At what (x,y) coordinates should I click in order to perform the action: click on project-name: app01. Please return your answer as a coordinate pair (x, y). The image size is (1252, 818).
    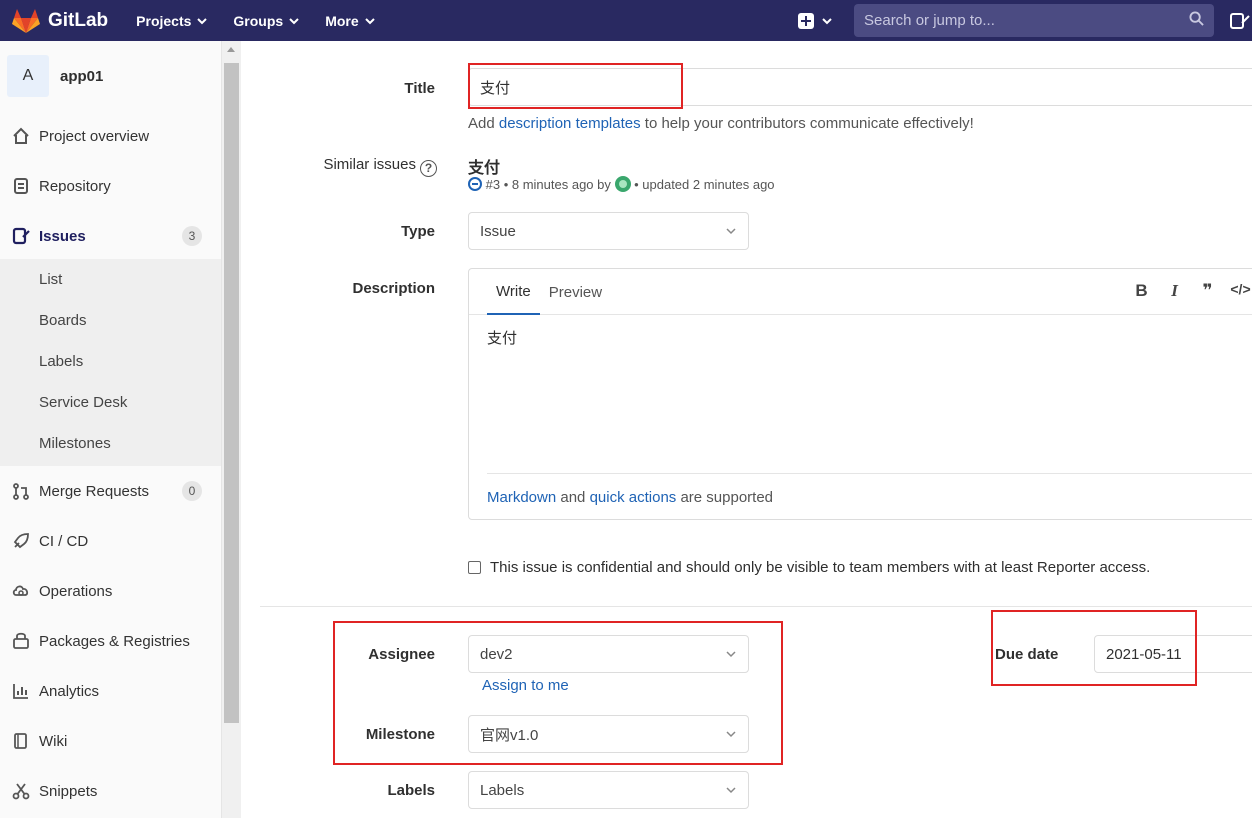
    Looking at the image, I should click on (82, 76).